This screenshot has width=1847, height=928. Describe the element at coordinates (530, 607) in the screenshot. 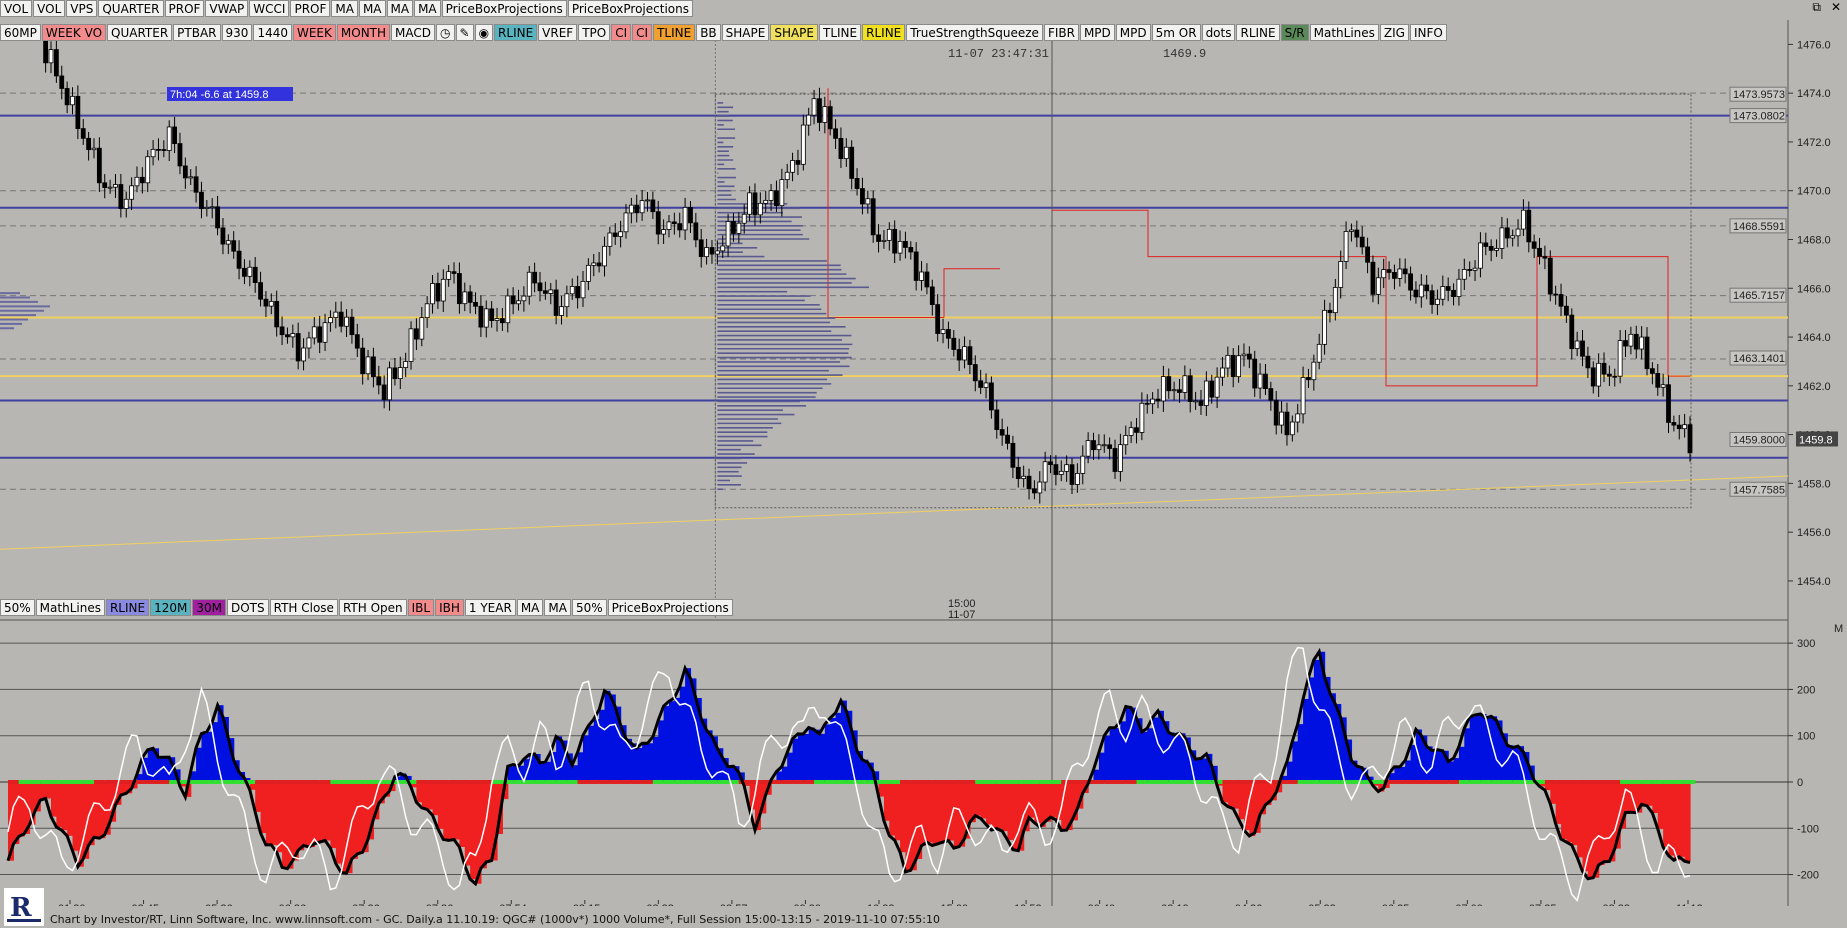

I see `lower-button-11: MA` at that location.